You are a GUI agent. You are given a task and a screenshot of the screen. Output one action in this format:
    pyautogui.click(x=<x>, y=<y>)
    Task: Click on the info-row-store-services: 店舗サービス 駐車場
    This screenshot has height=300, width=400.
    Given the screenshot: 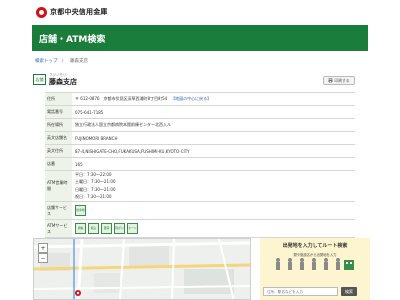 What is the action you would take?
    pyautogui.click(x=200, y=210)
    